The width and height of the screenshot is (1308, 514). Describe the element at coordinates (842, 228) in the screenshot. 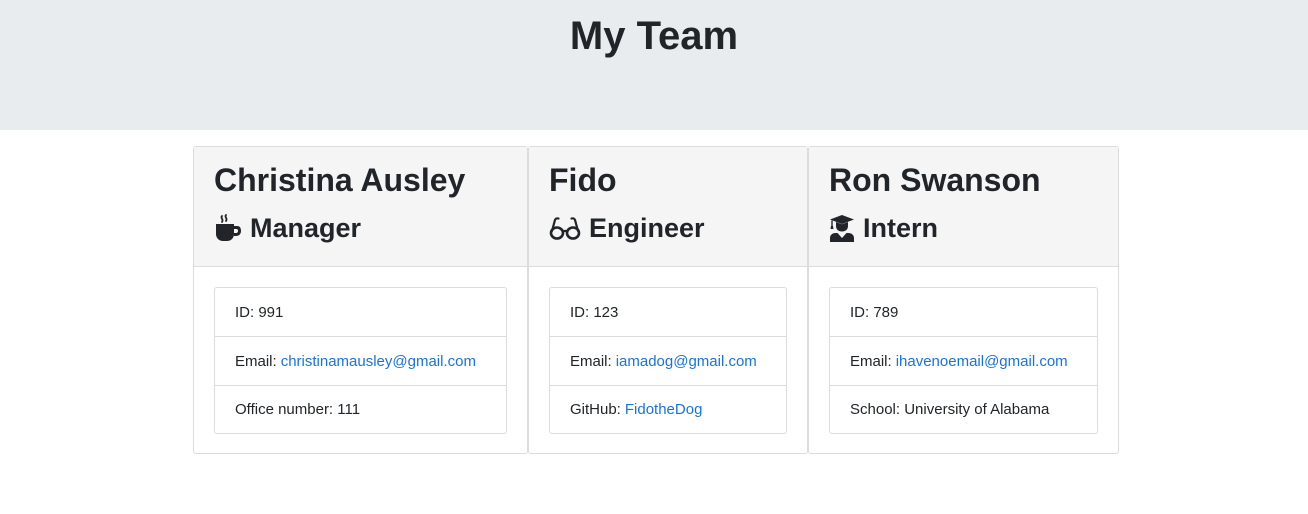

I see `graduate-icon` at that location.